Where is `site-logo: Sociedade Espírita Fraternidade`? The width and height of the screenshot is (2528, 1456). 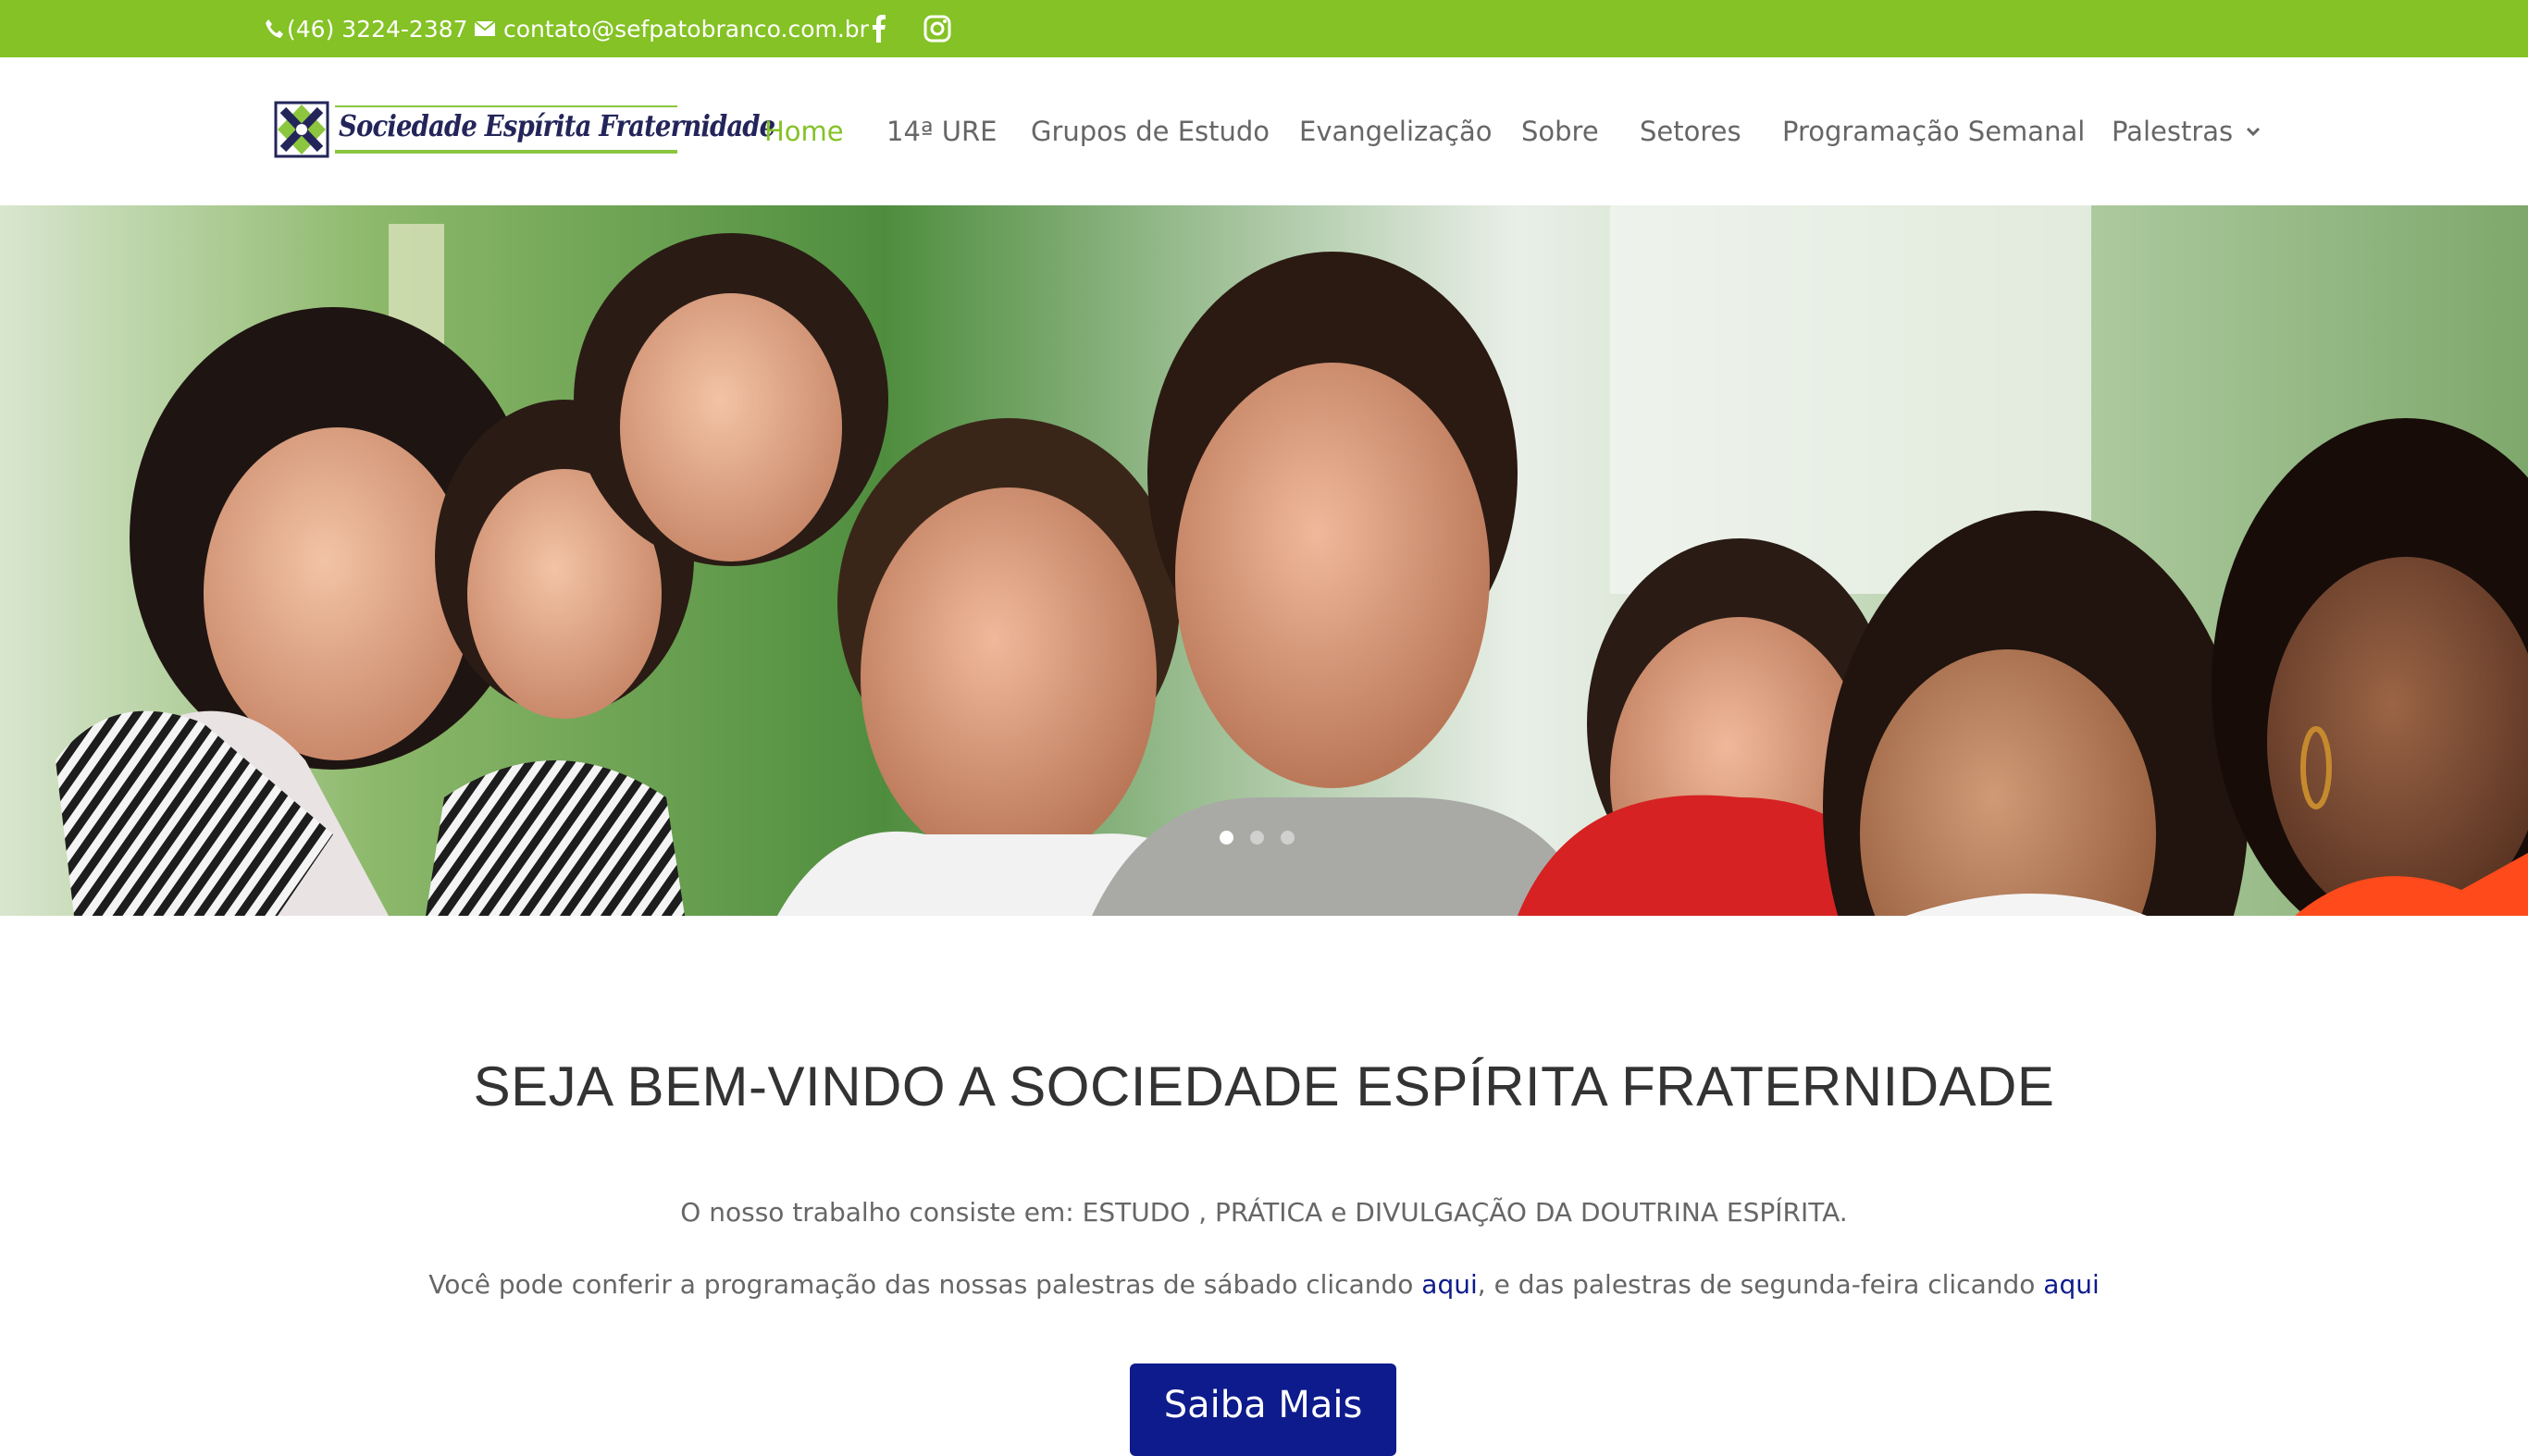 site-logo: Sociedade Espírita Fraternidade is located at coordinates (524, 129).